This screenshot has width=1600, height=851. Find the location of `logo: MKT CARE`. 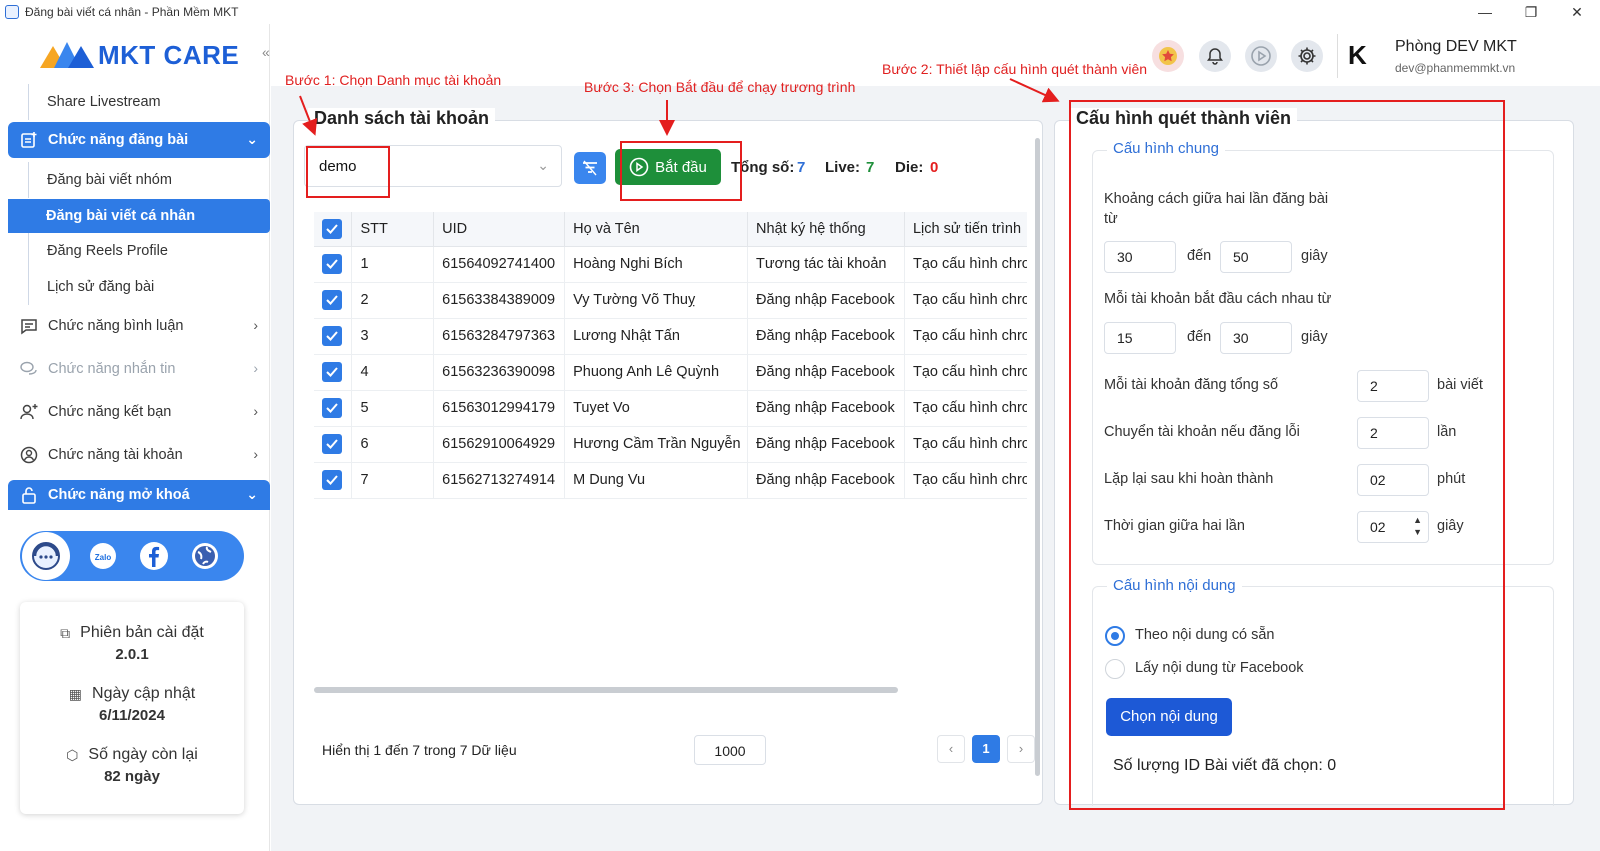

logo: MKT CARE is located at coordinates (139, 55).